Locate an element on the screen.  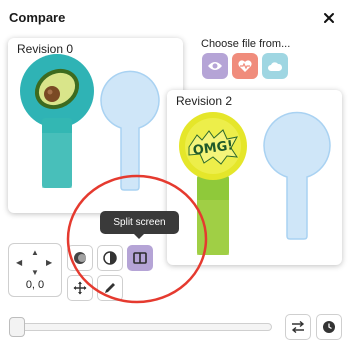
overlay-button is located at coordinates (80, 258).